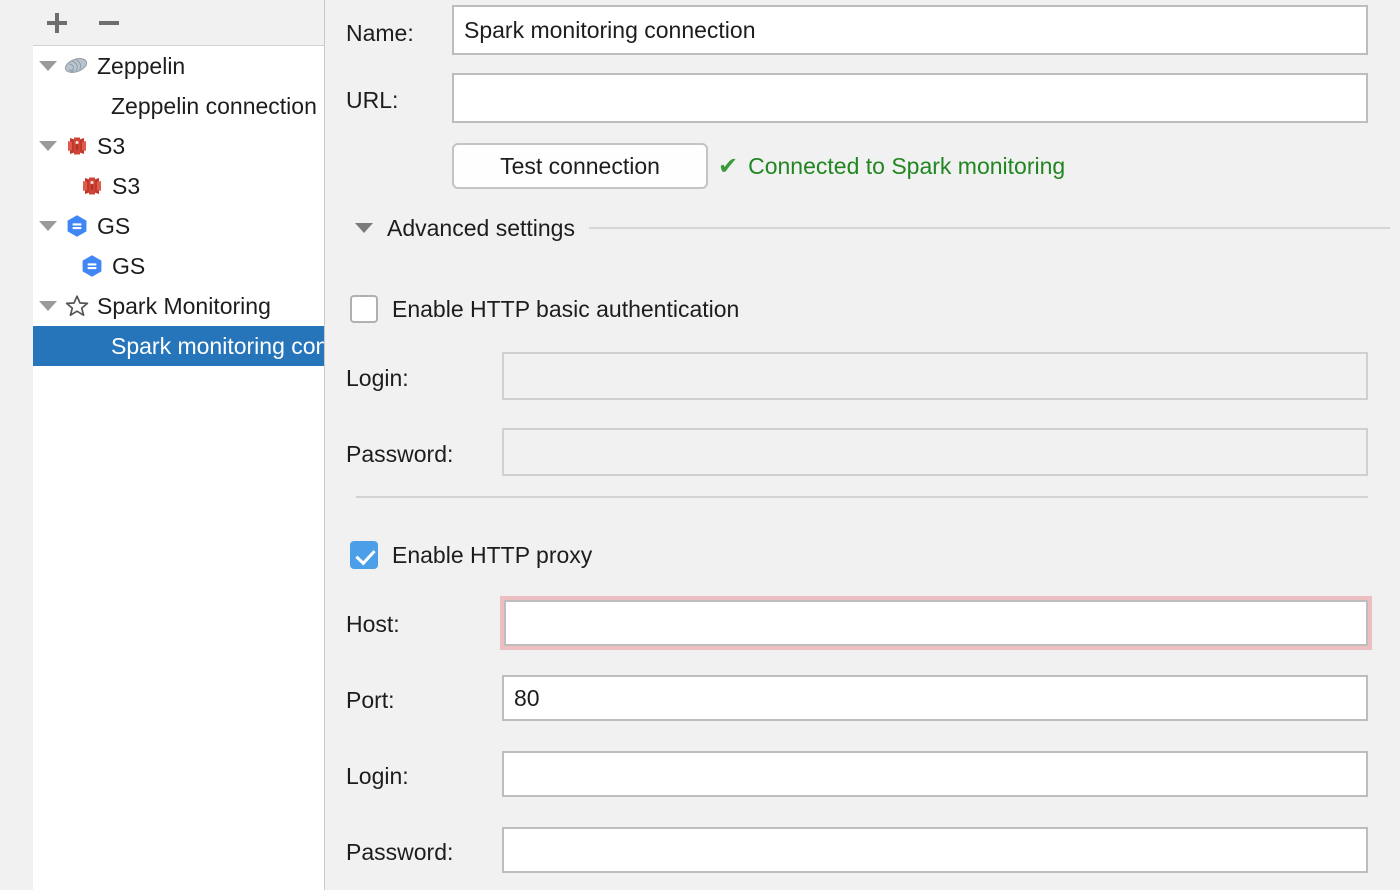 The width and height of the screenshot is (1400, 890). Describe the element at coordinates (862, 497) in the screenshot. I see `section-divider` at that location.